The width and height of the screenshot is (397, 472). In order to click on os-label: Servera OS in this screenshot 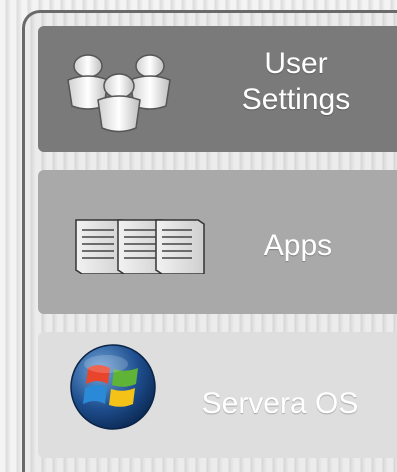, I will do `click(280, 403)`.